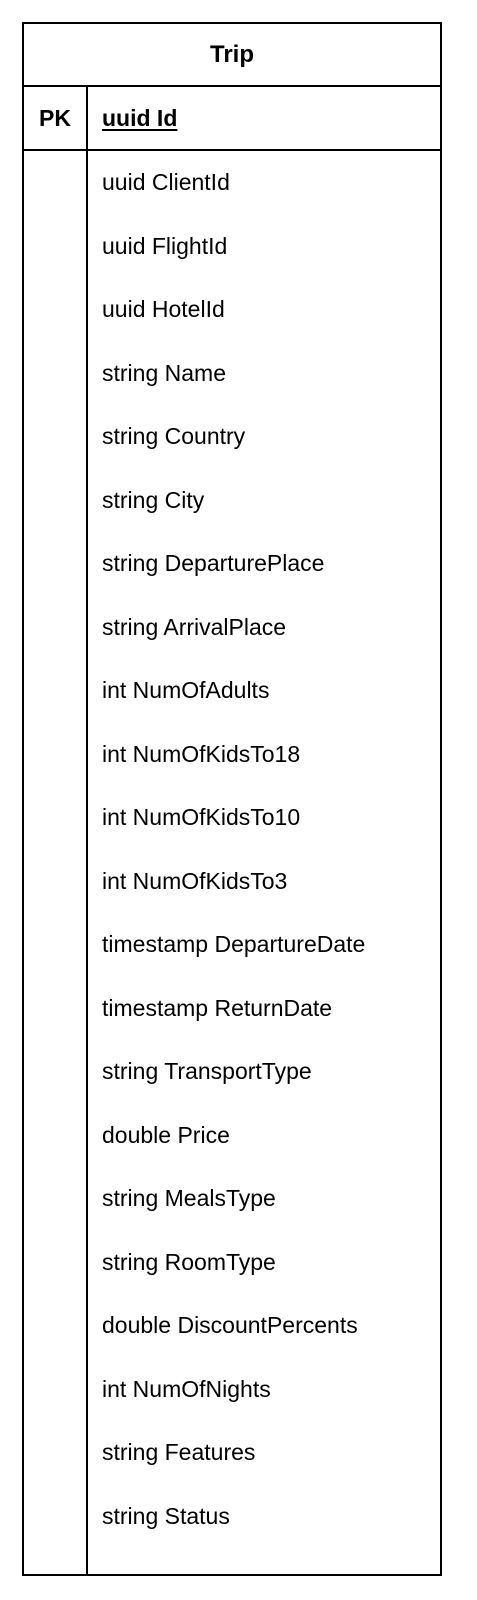 Image resolution: width=477 pixels, height=1600 pixels. Describe the element at coordinates (207, 1071) in the screenshot. I see `entity-field: string TransportType` at that location.